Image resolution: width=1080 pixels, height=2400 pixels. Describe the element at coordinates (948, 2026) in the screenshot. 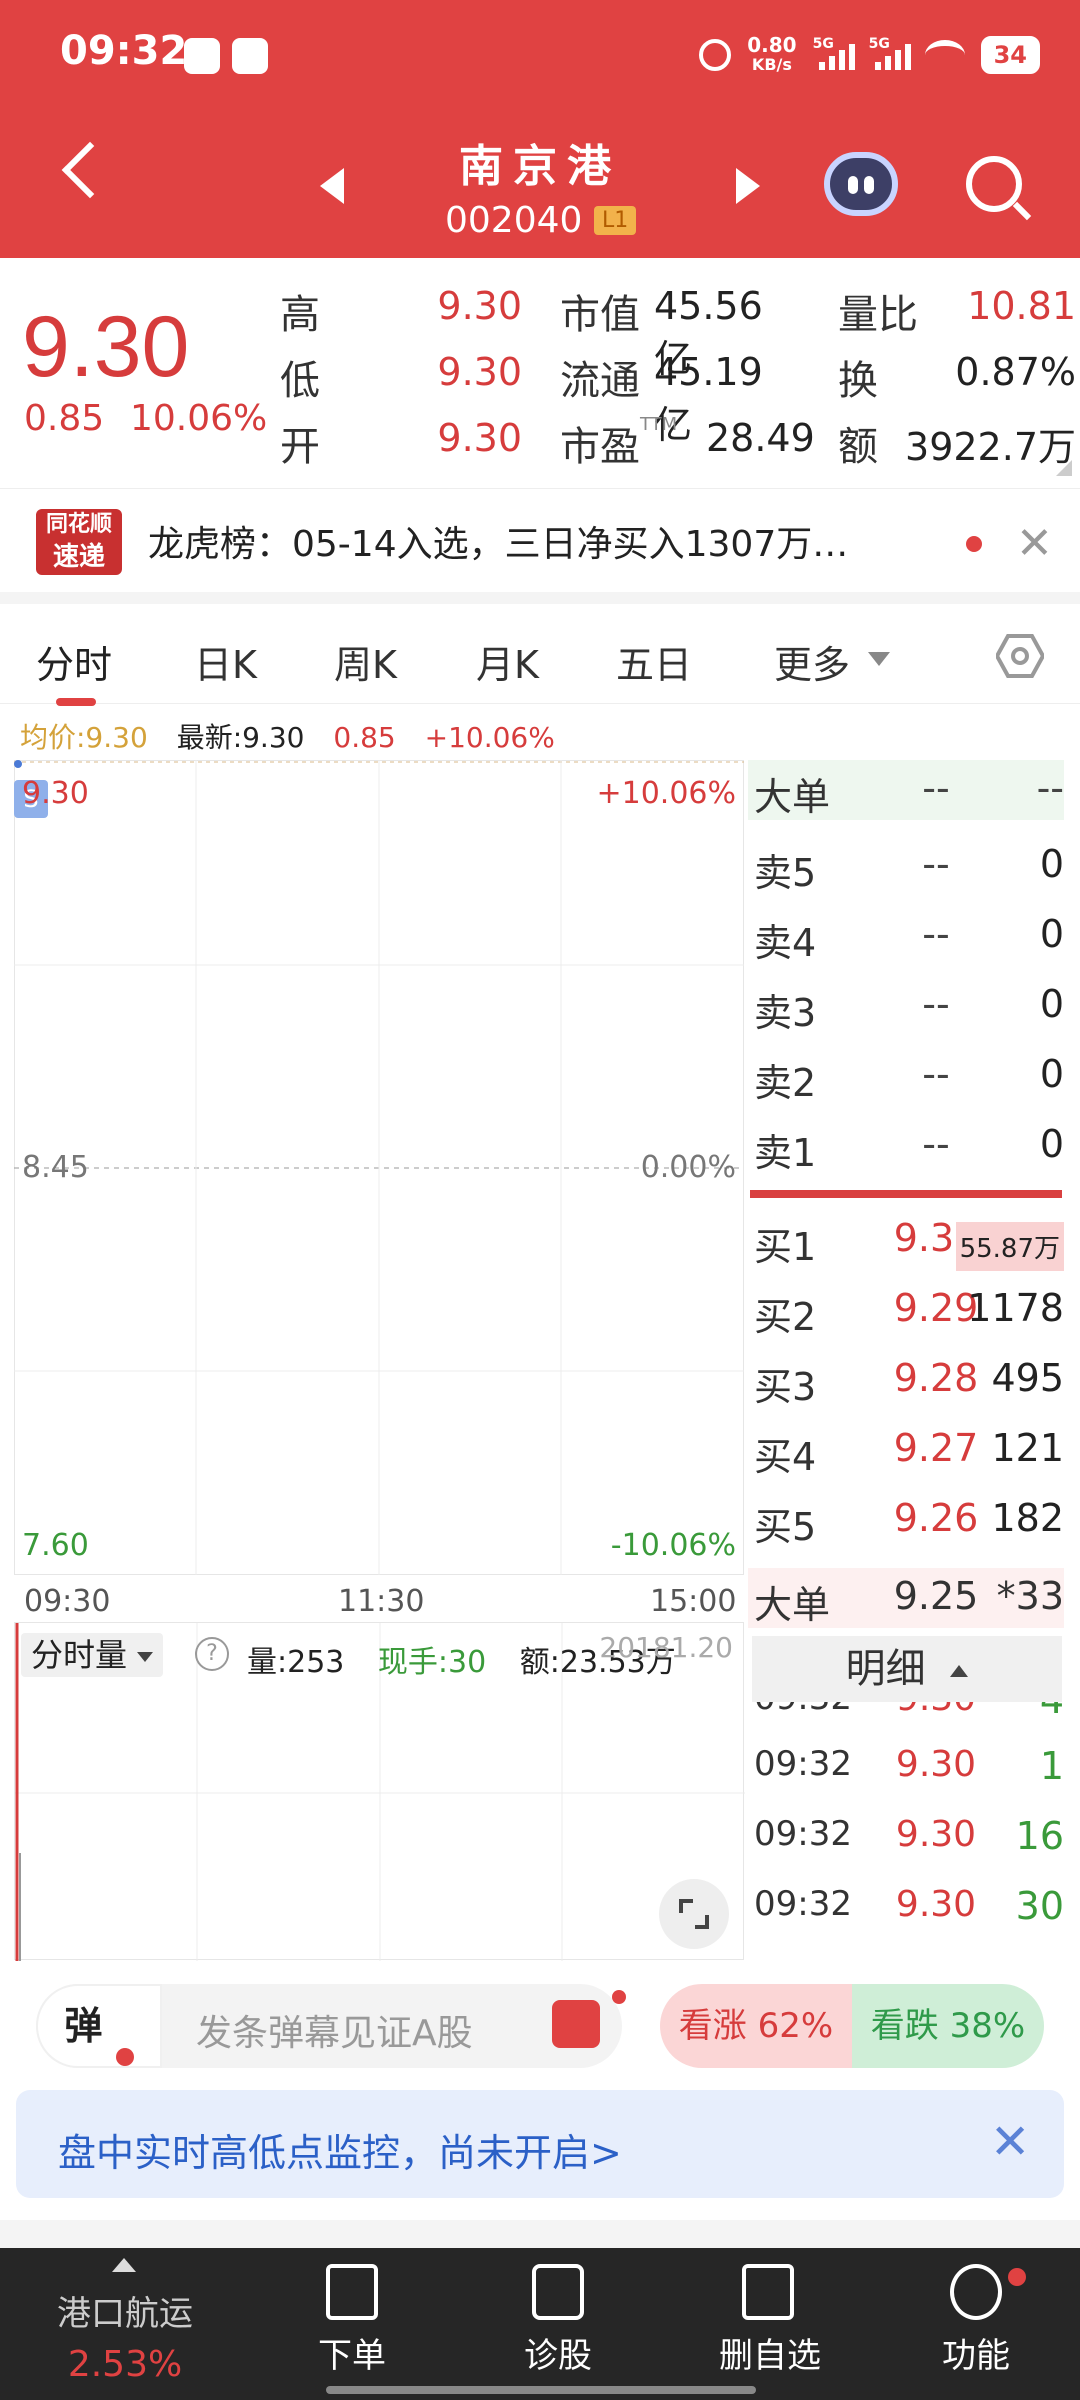

I see `vote-bearish-button: 看跌 38%` at that location.